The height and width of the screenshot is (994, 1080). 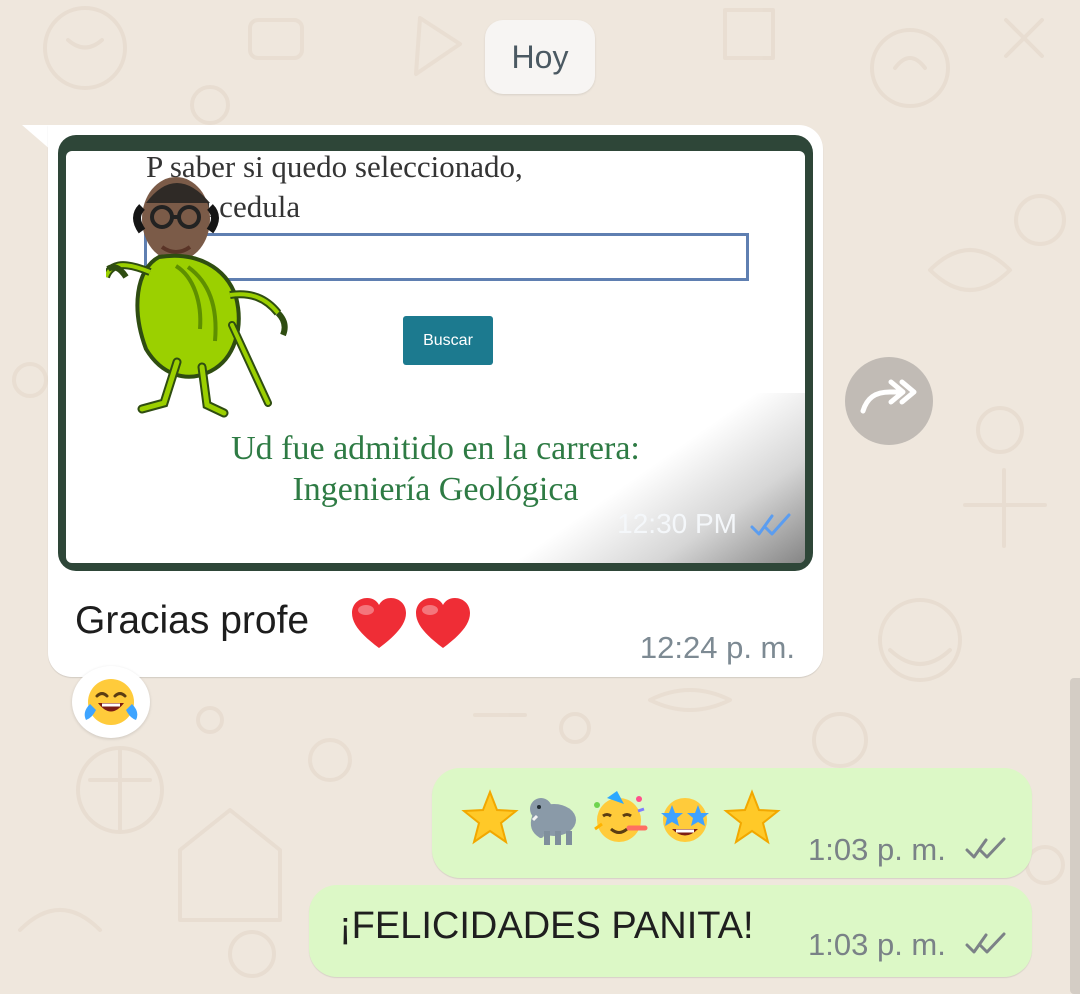 I want to click on outgoing-text-message: ¡FELICIDADES PANITA! 1:03 p. m., so click(x=670, y=931).